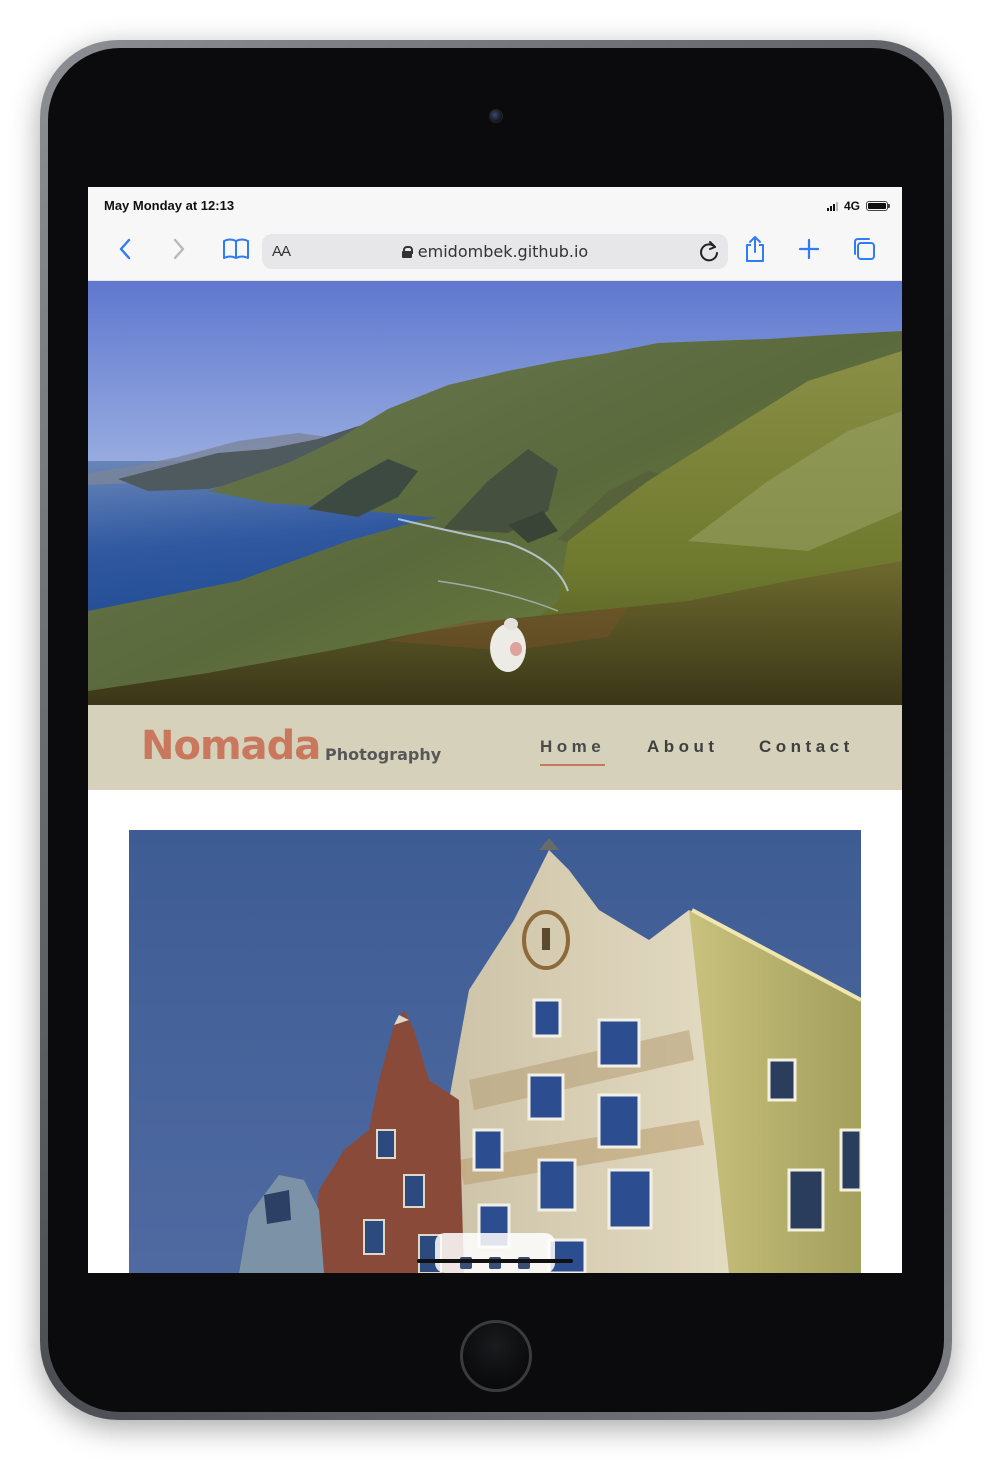 The image size is (984, 1460). I want to click on new-tab-icon, so click(809, 249).